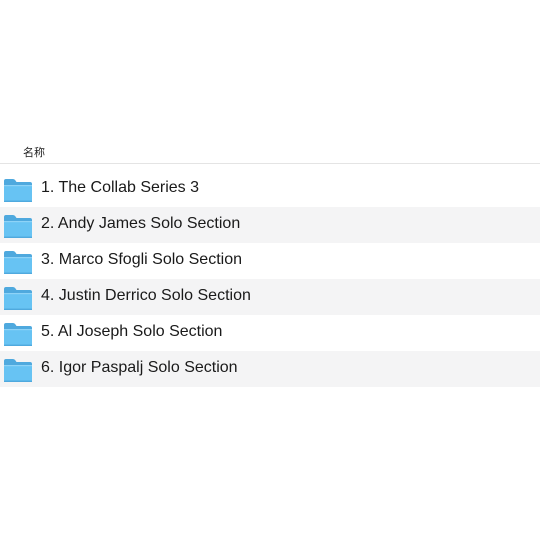  Describe the element at coordinates (270, 151) in the screenshot. I see `column-header-name: 名称` at that location.